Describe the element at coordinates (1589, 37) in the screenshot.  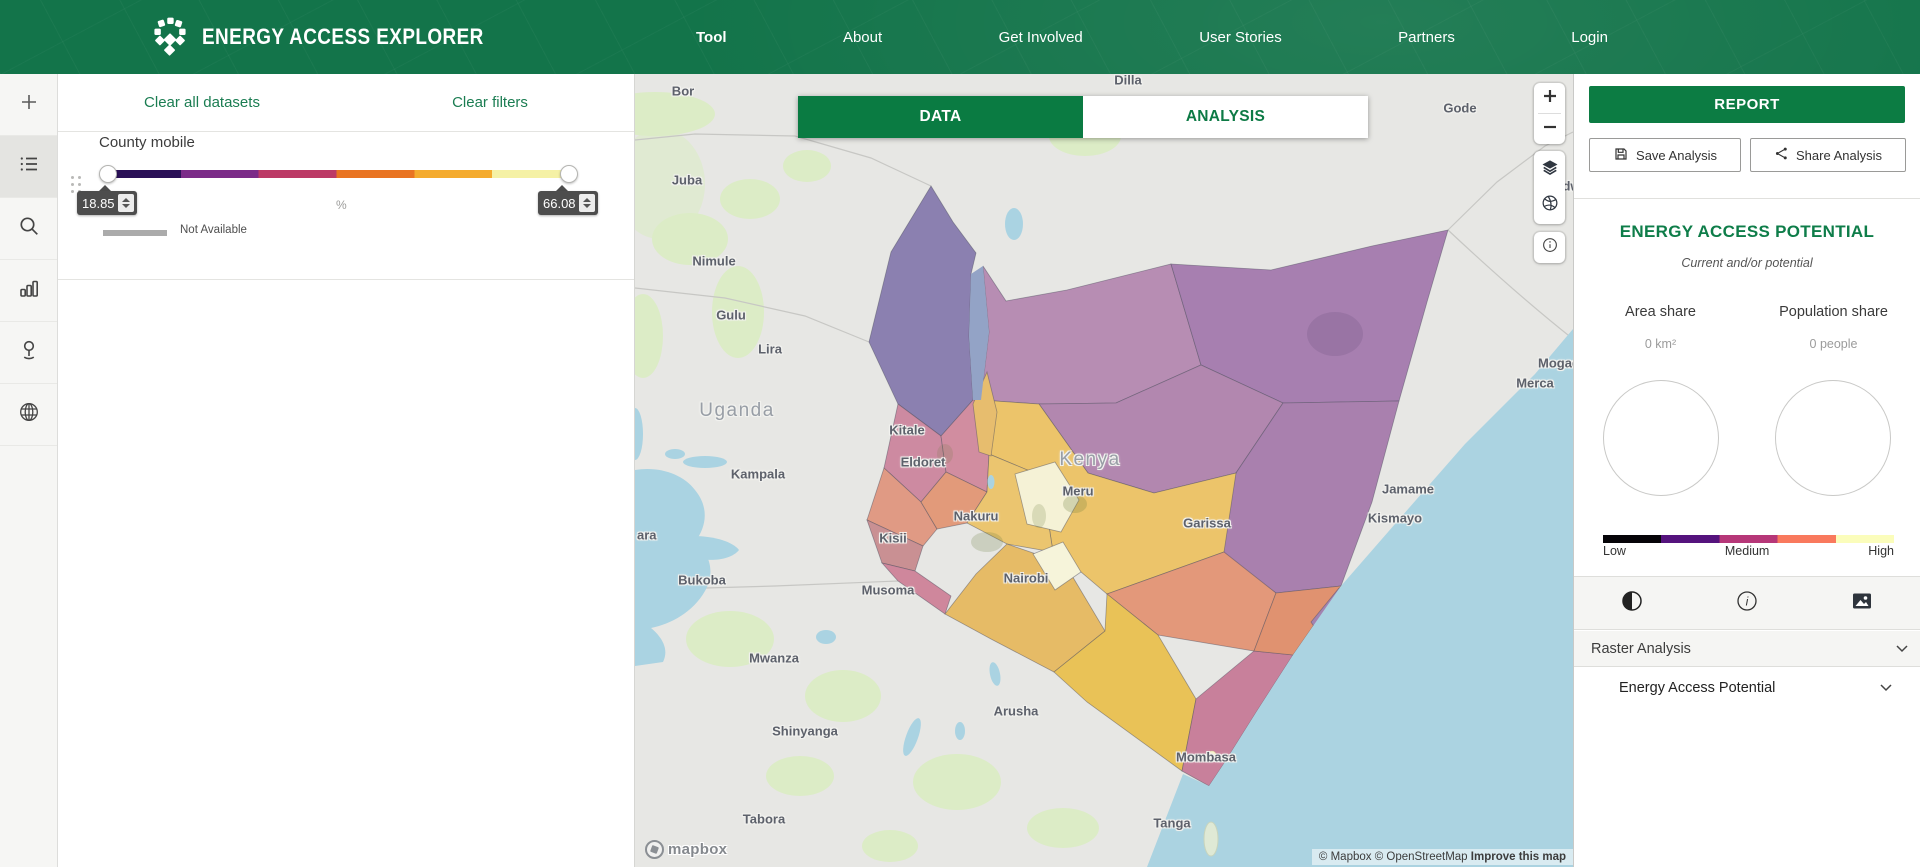
I see `nav-login: Login` at that location.